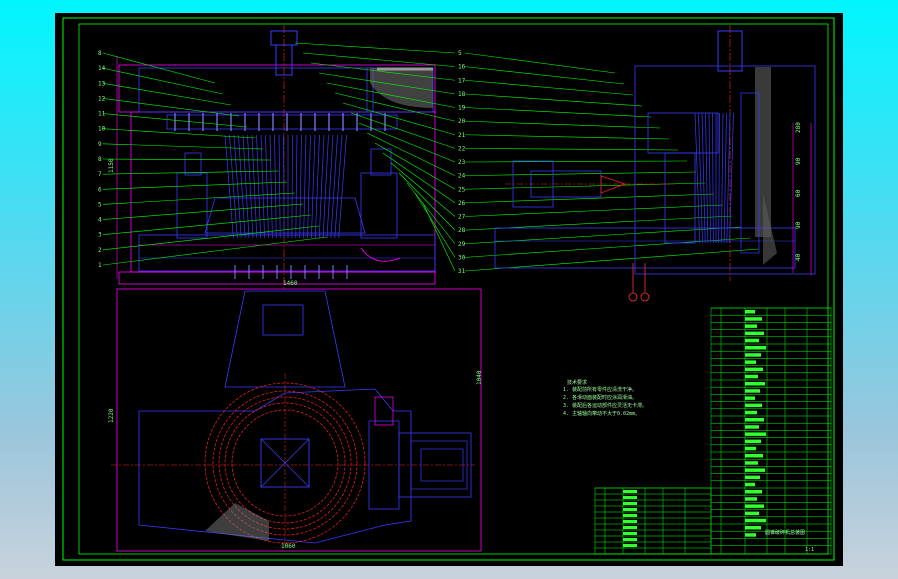 Image resolution: width=898 pixels, height=579 pixels. Describe the element at coordinates (462, 271) in the screenshot. I see `part-number-right: 31` at that location.